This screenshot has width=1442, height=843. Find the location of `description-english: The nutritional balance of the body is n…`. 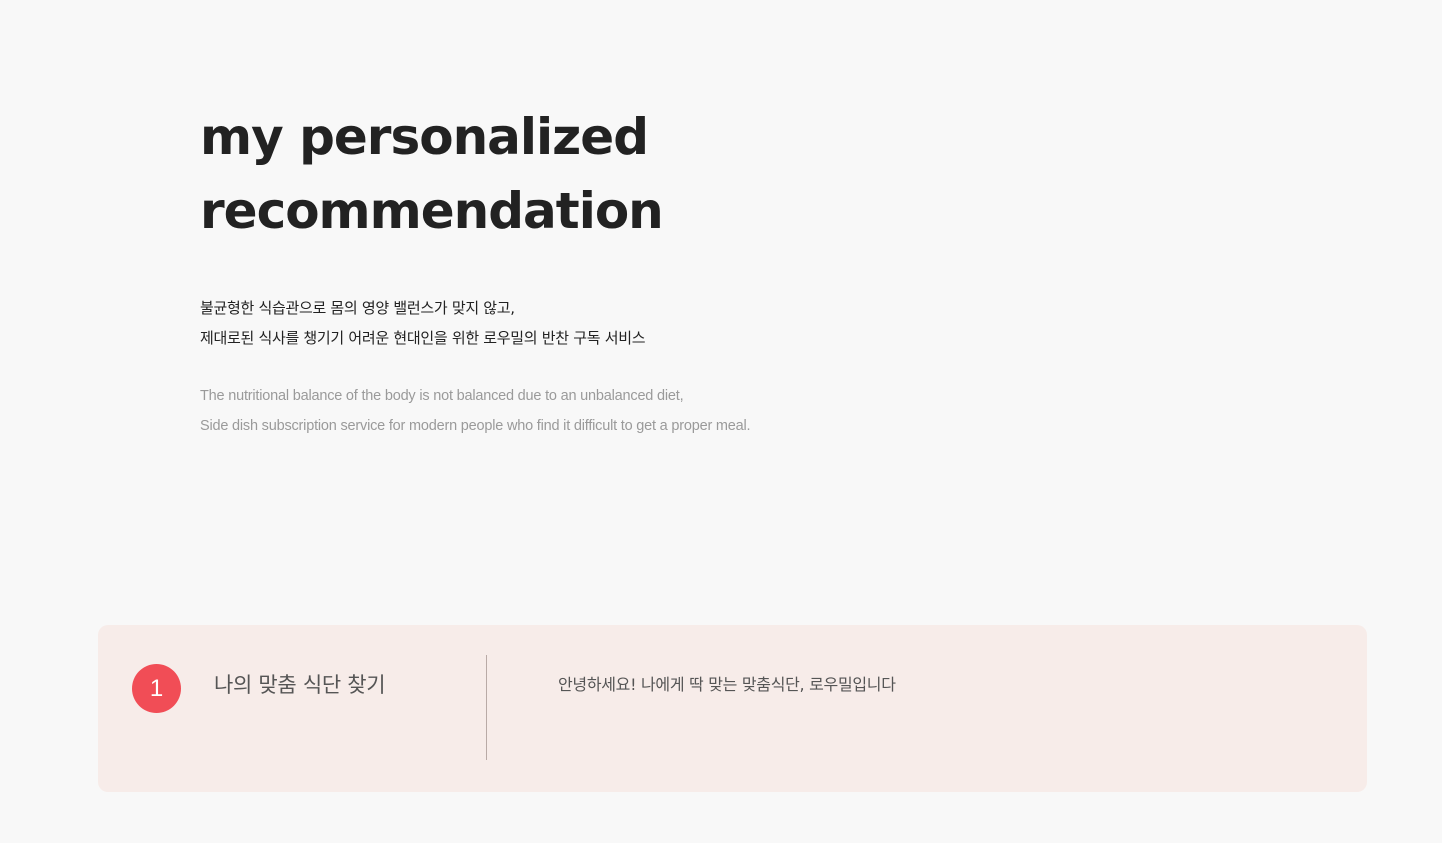

description-english: The nutritional balance of the body is n… is located at coordinates (475, 411).